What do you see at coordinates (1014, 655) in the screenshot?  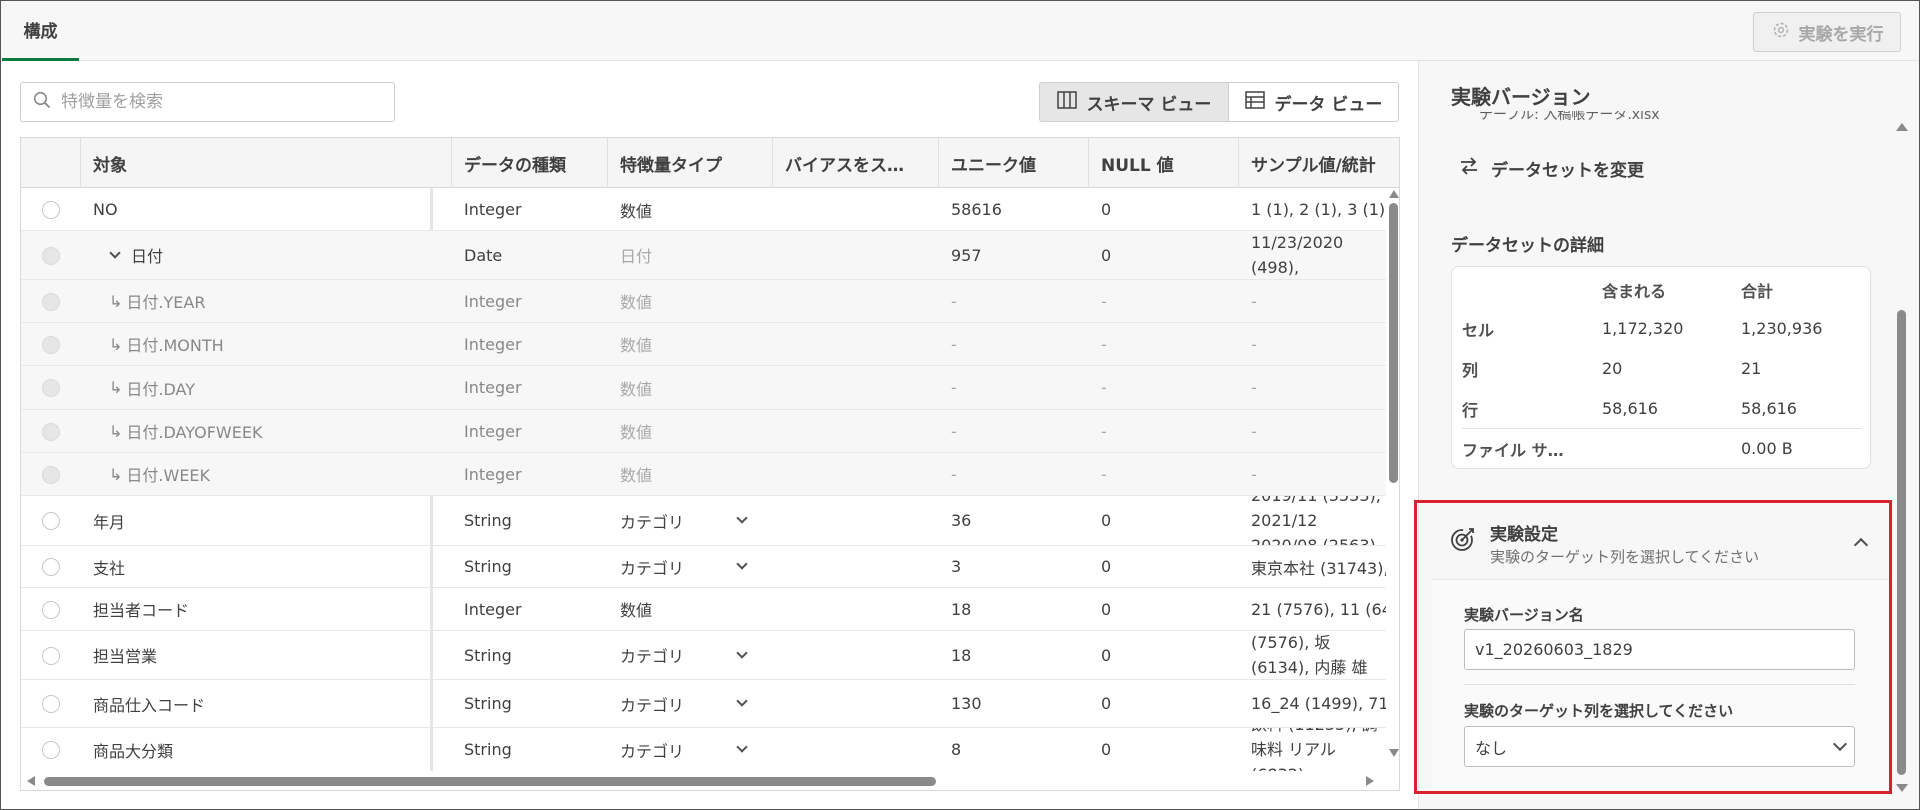 I see `unique-cell: 18` at bounding box center [1014, 655].